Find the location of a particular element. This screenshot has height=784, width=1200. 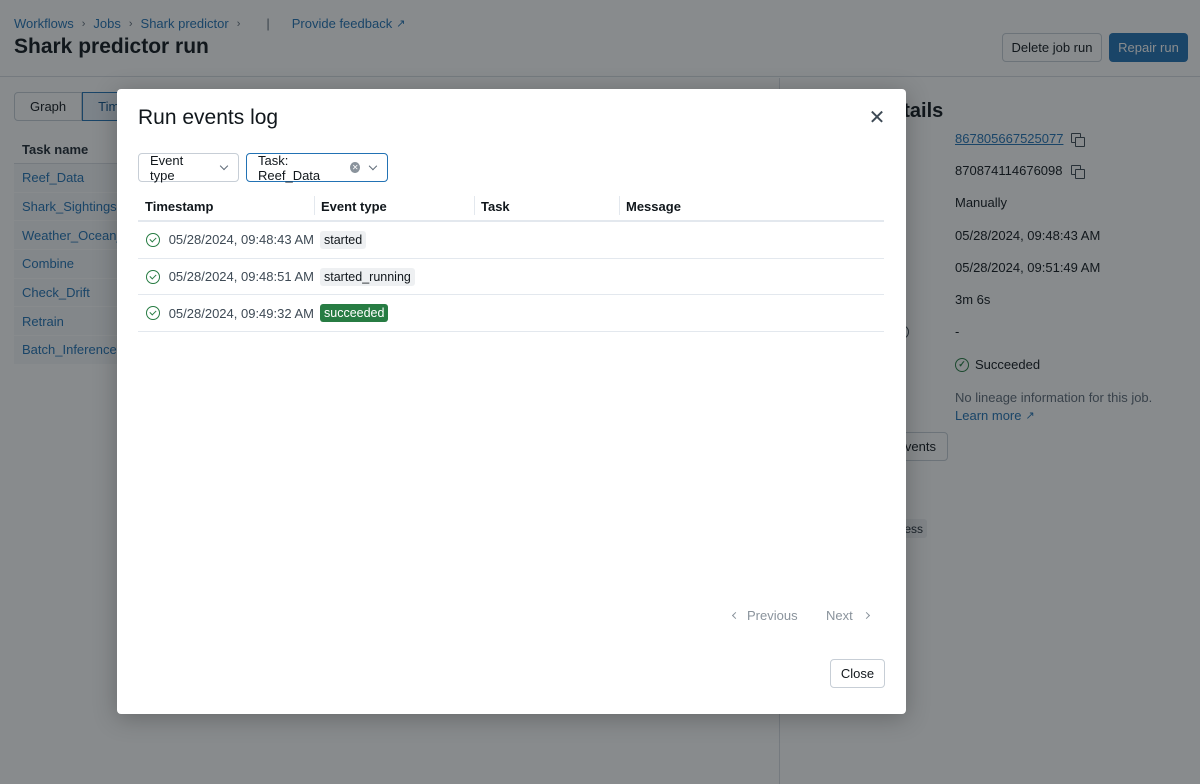

previous-page-button: Previous is located at coordinates (764, 615).